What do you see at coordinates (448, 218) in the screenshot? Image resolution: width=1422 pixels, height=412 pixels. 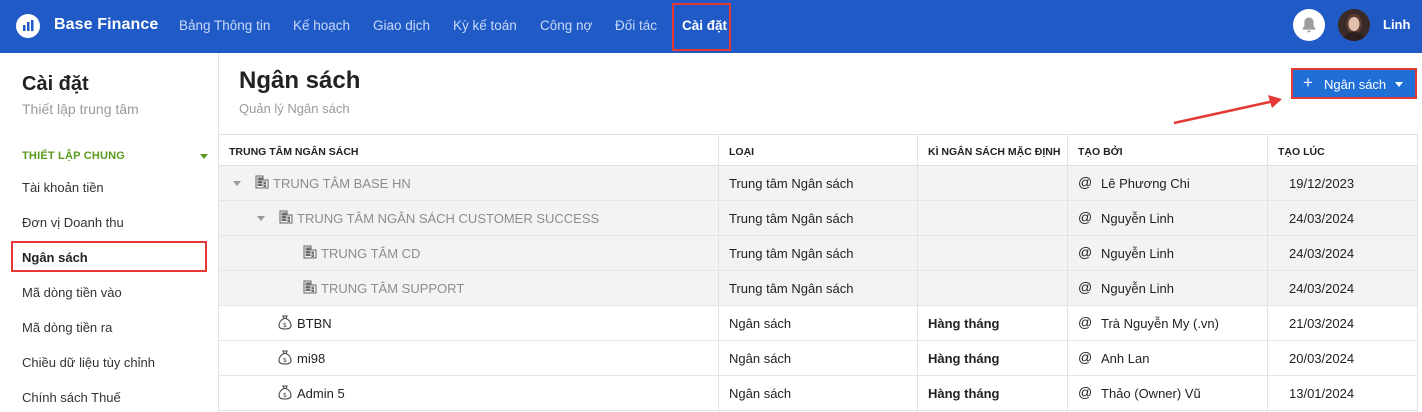 I see `row-name: TRUNG TÂM NGÂN SÁCH CUSTOMER SUCCESS` at bounding box center [448, 218].